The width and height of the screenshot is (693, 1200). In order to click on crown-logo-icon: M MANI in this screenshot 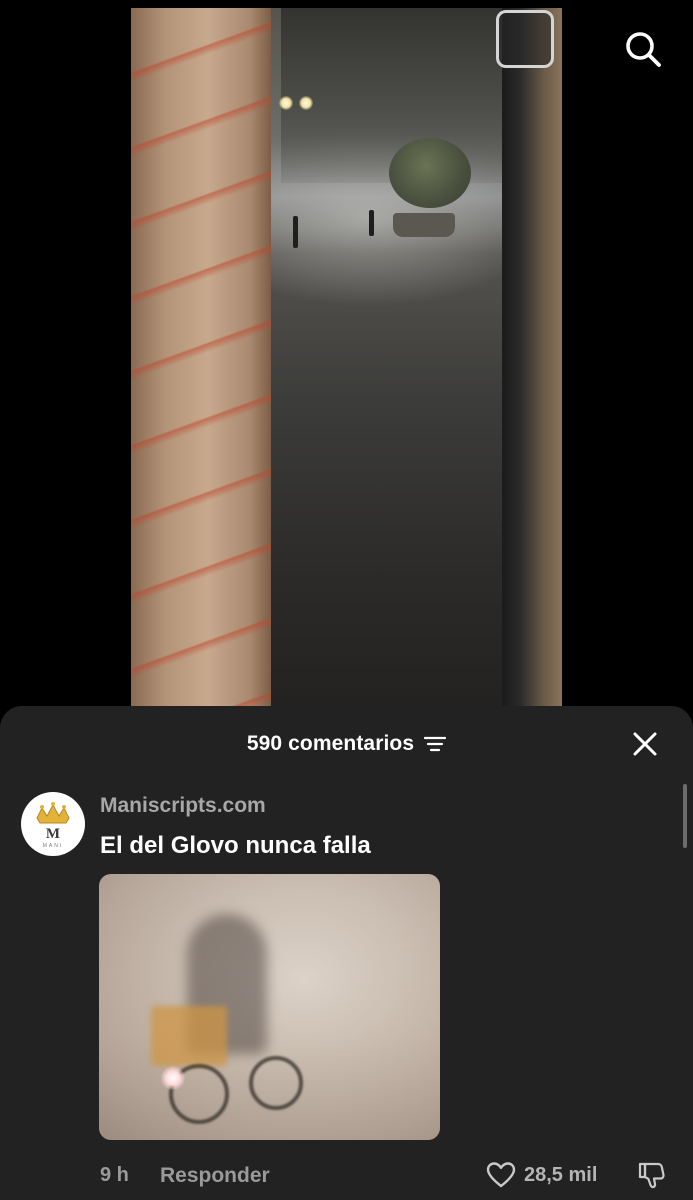, I will do `click(53, 825)`.